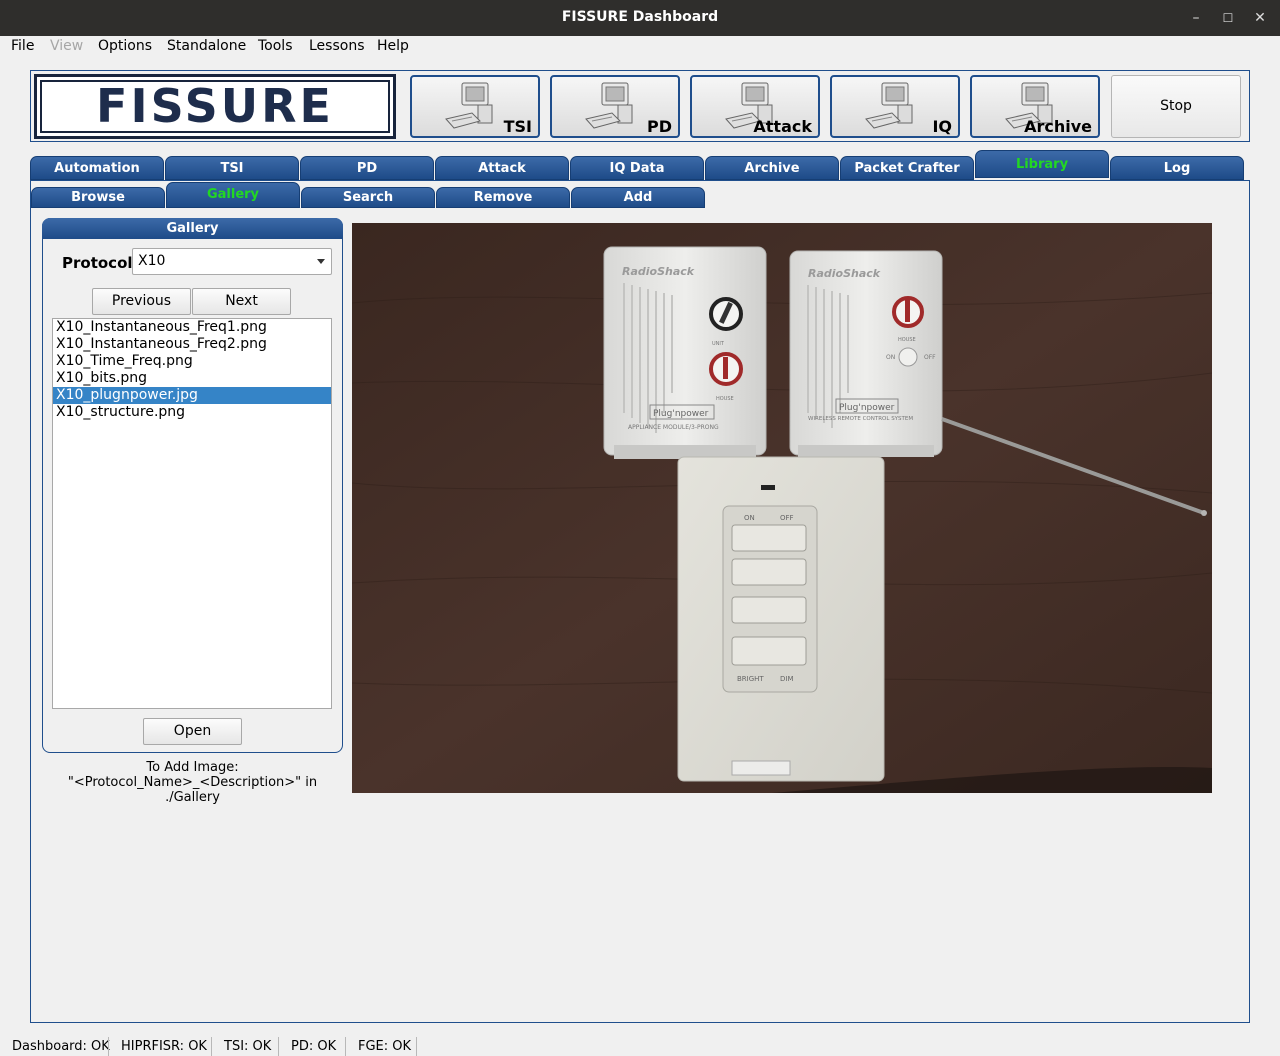 The image size is (1280, 1056). What do you see at coordinates (125, 46) in the screenshot?
I see `menu-options: Options` at bounding box center [125, 46].